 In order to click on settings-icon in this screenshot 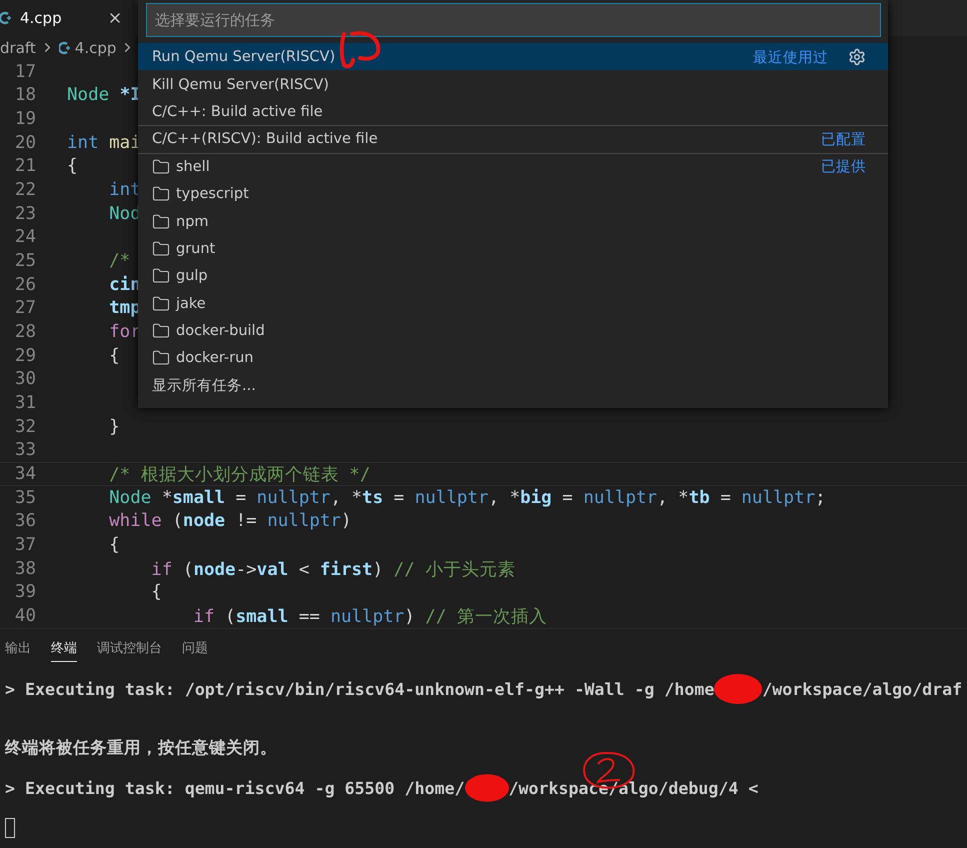, I will do `click(857, 57)`.